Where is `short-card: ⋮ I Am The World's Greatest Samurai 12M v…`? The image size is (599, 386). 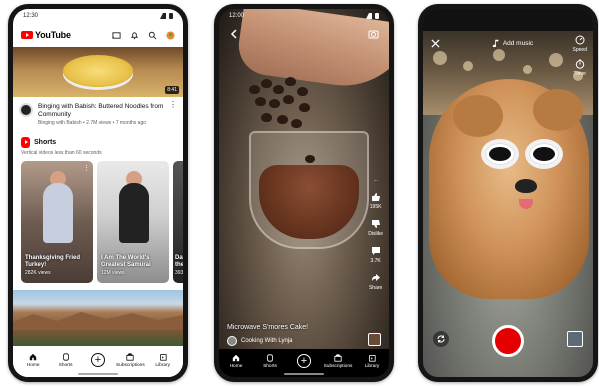 short-card: ⋮ I Am The World's Greatest Samurai 12M v… is located at coordinates (133, 222).